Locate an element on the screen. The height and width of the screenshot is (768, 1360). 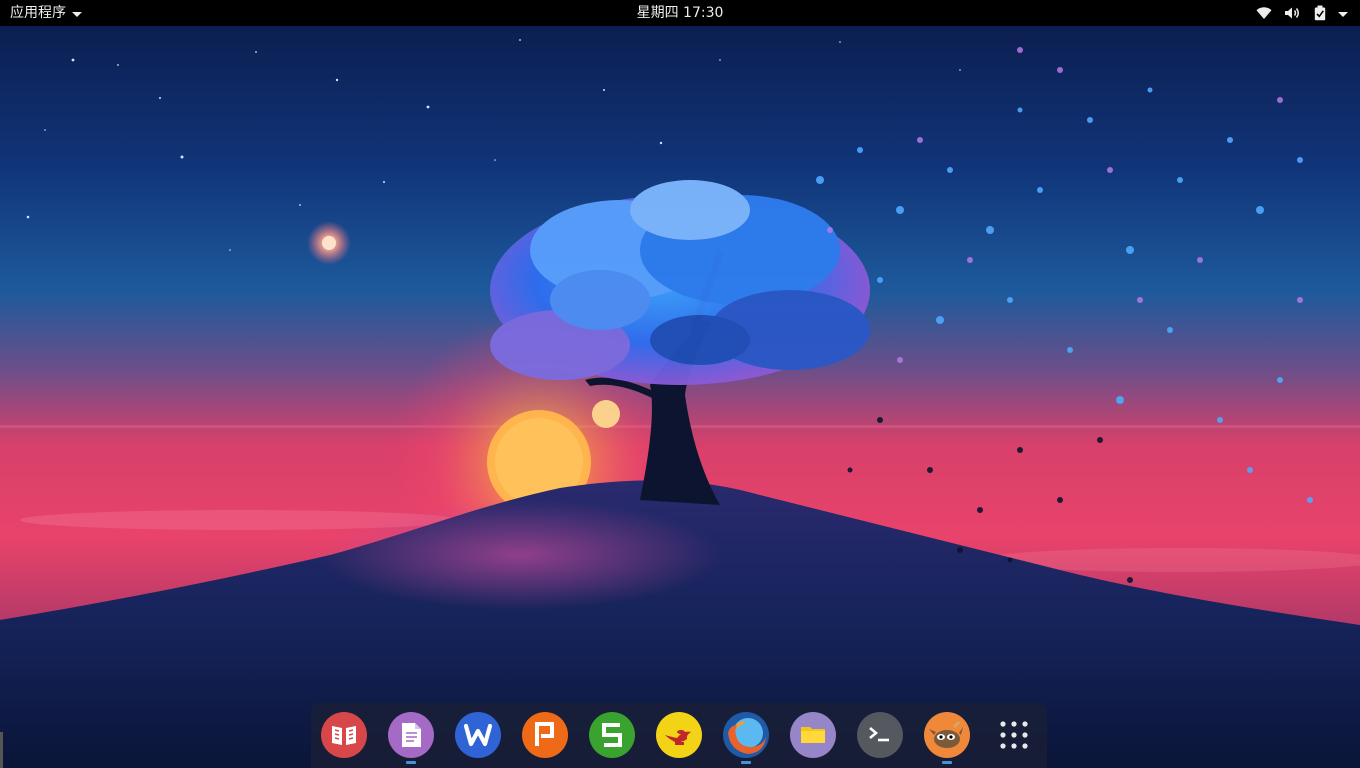
terminal-icon is located at coordinates (880, 735).